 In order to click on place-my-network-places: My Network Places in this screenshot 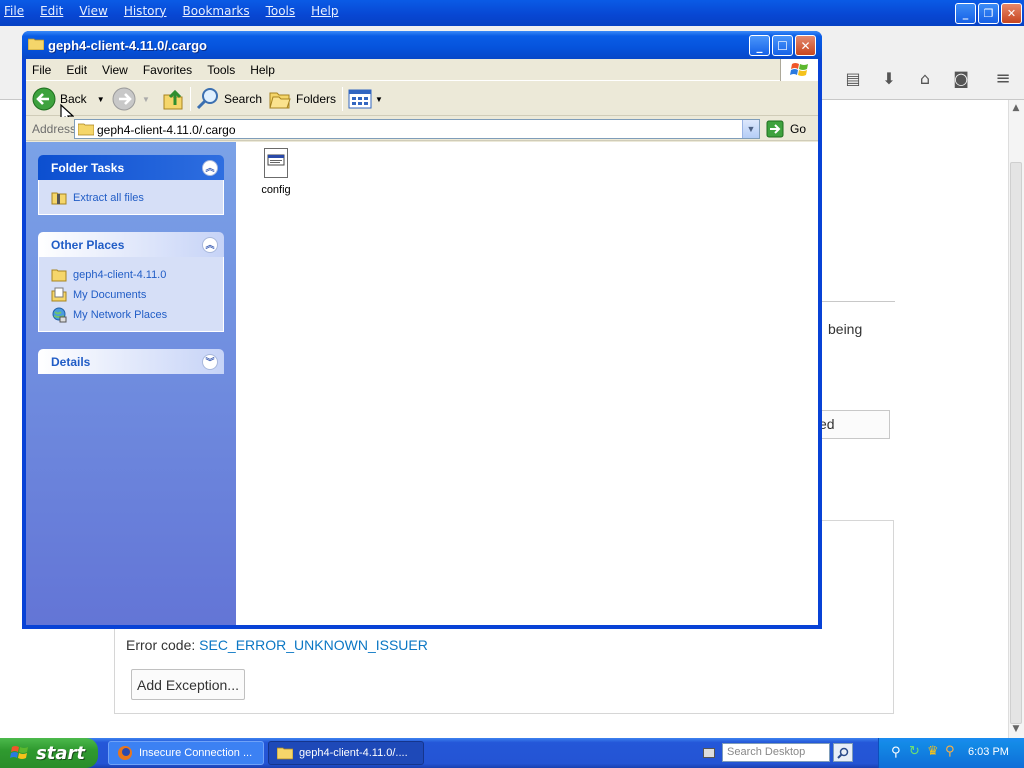, I will do `click(137, 315)`.